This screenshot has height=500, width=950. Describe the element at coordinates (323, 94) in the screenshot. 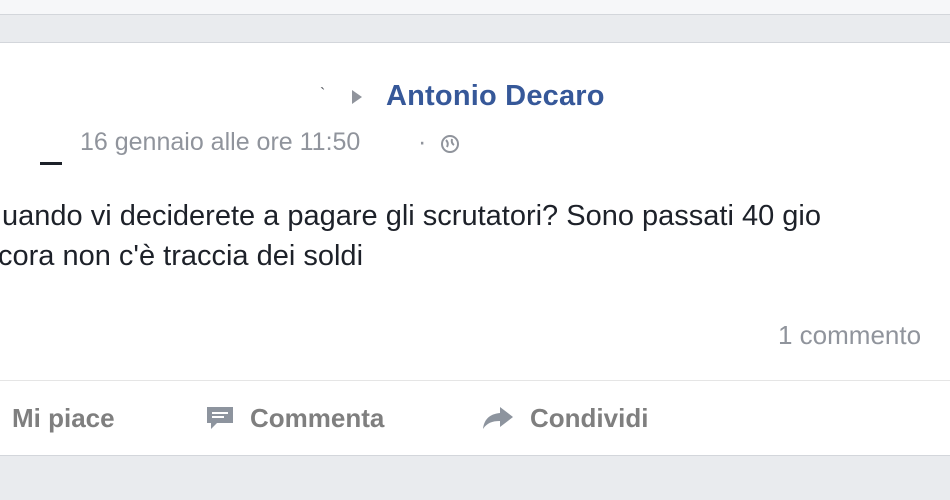

I see `name-fragment: `` at that location.